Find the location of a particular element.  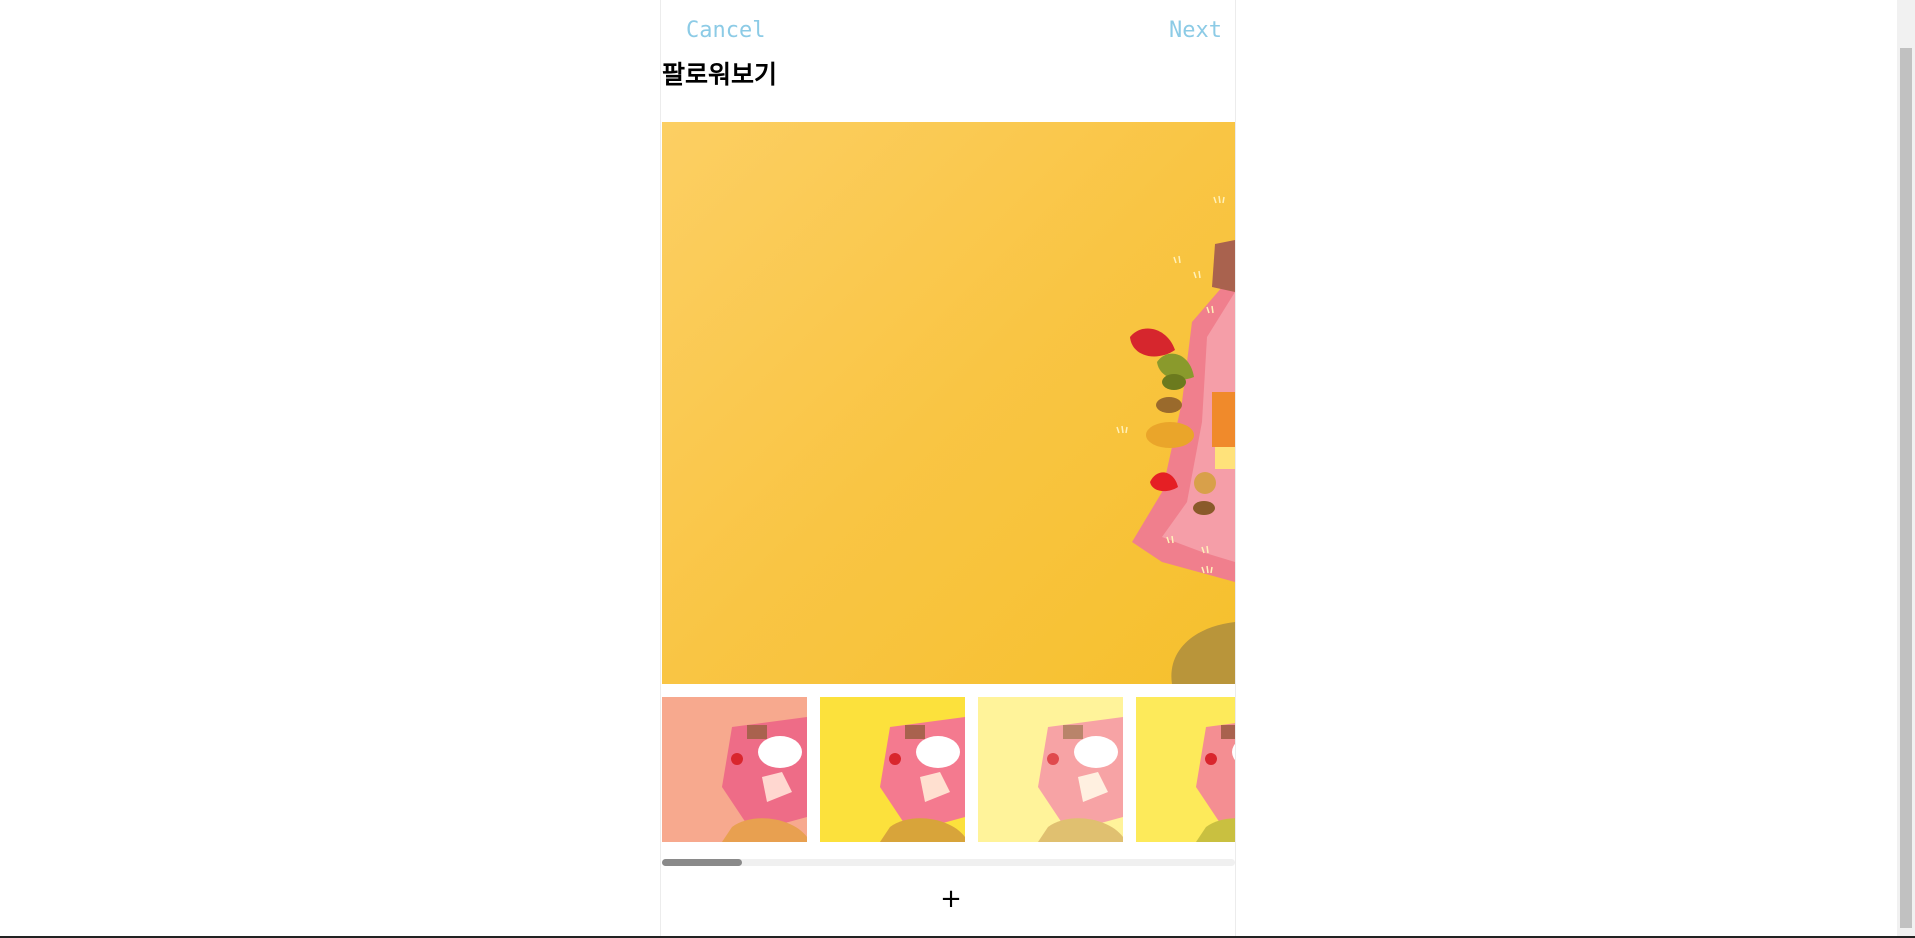

thumbnail-scrollbar-thumb is located at coordinates (702, 862).